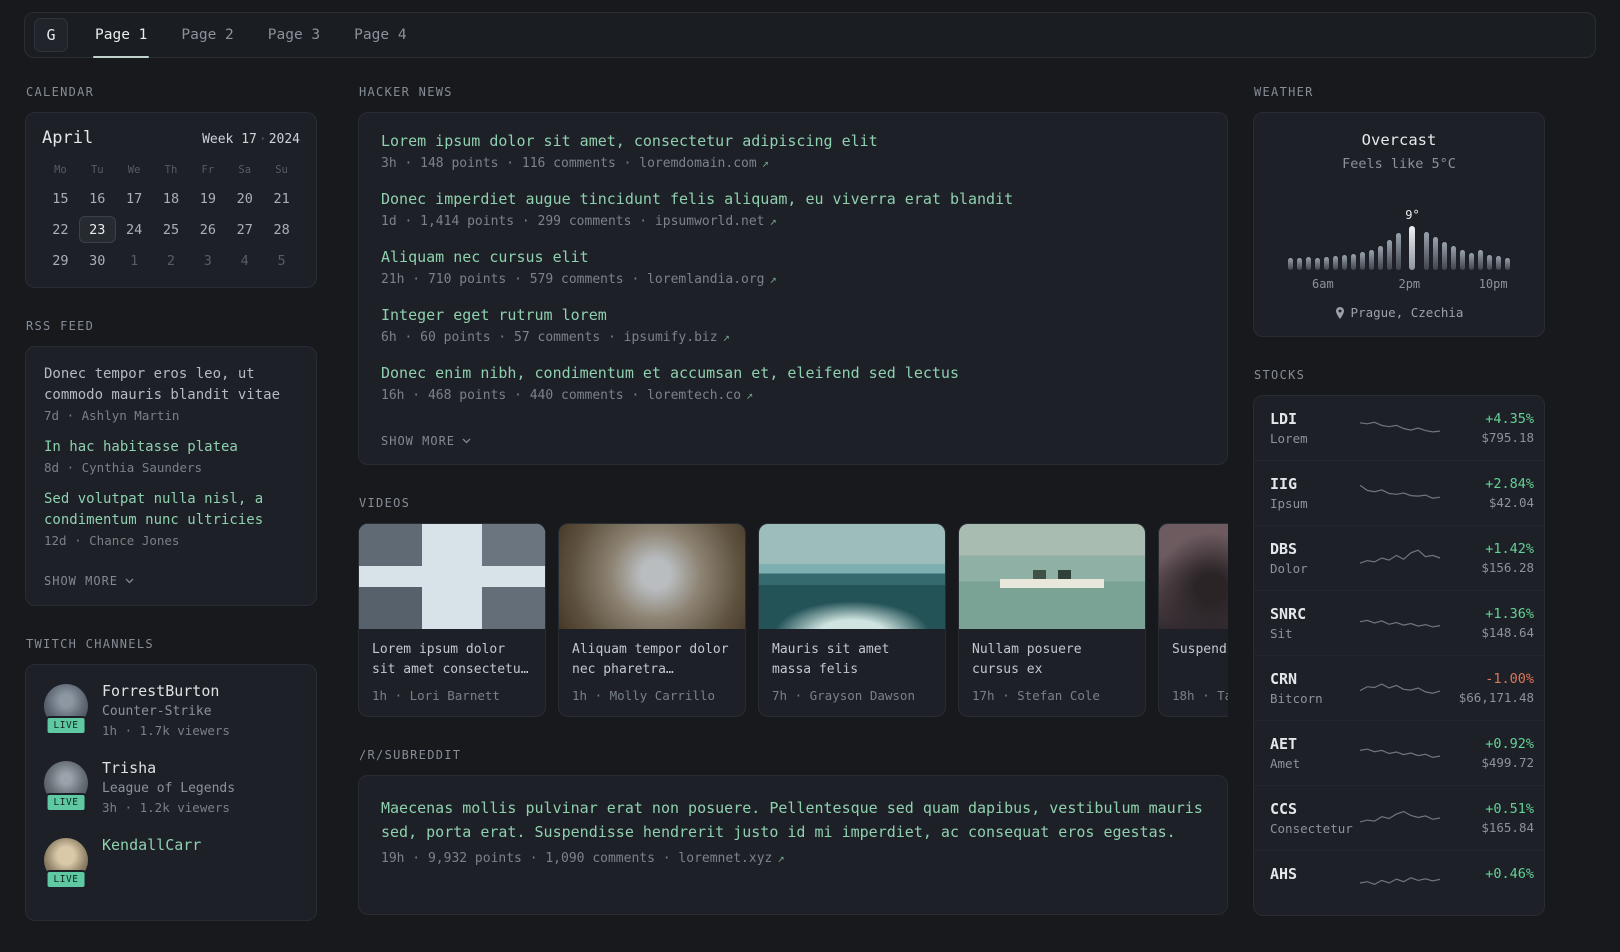  Describe the element at coordinates (1488, 892) in the screenshot. I see `stock-price` at that location.